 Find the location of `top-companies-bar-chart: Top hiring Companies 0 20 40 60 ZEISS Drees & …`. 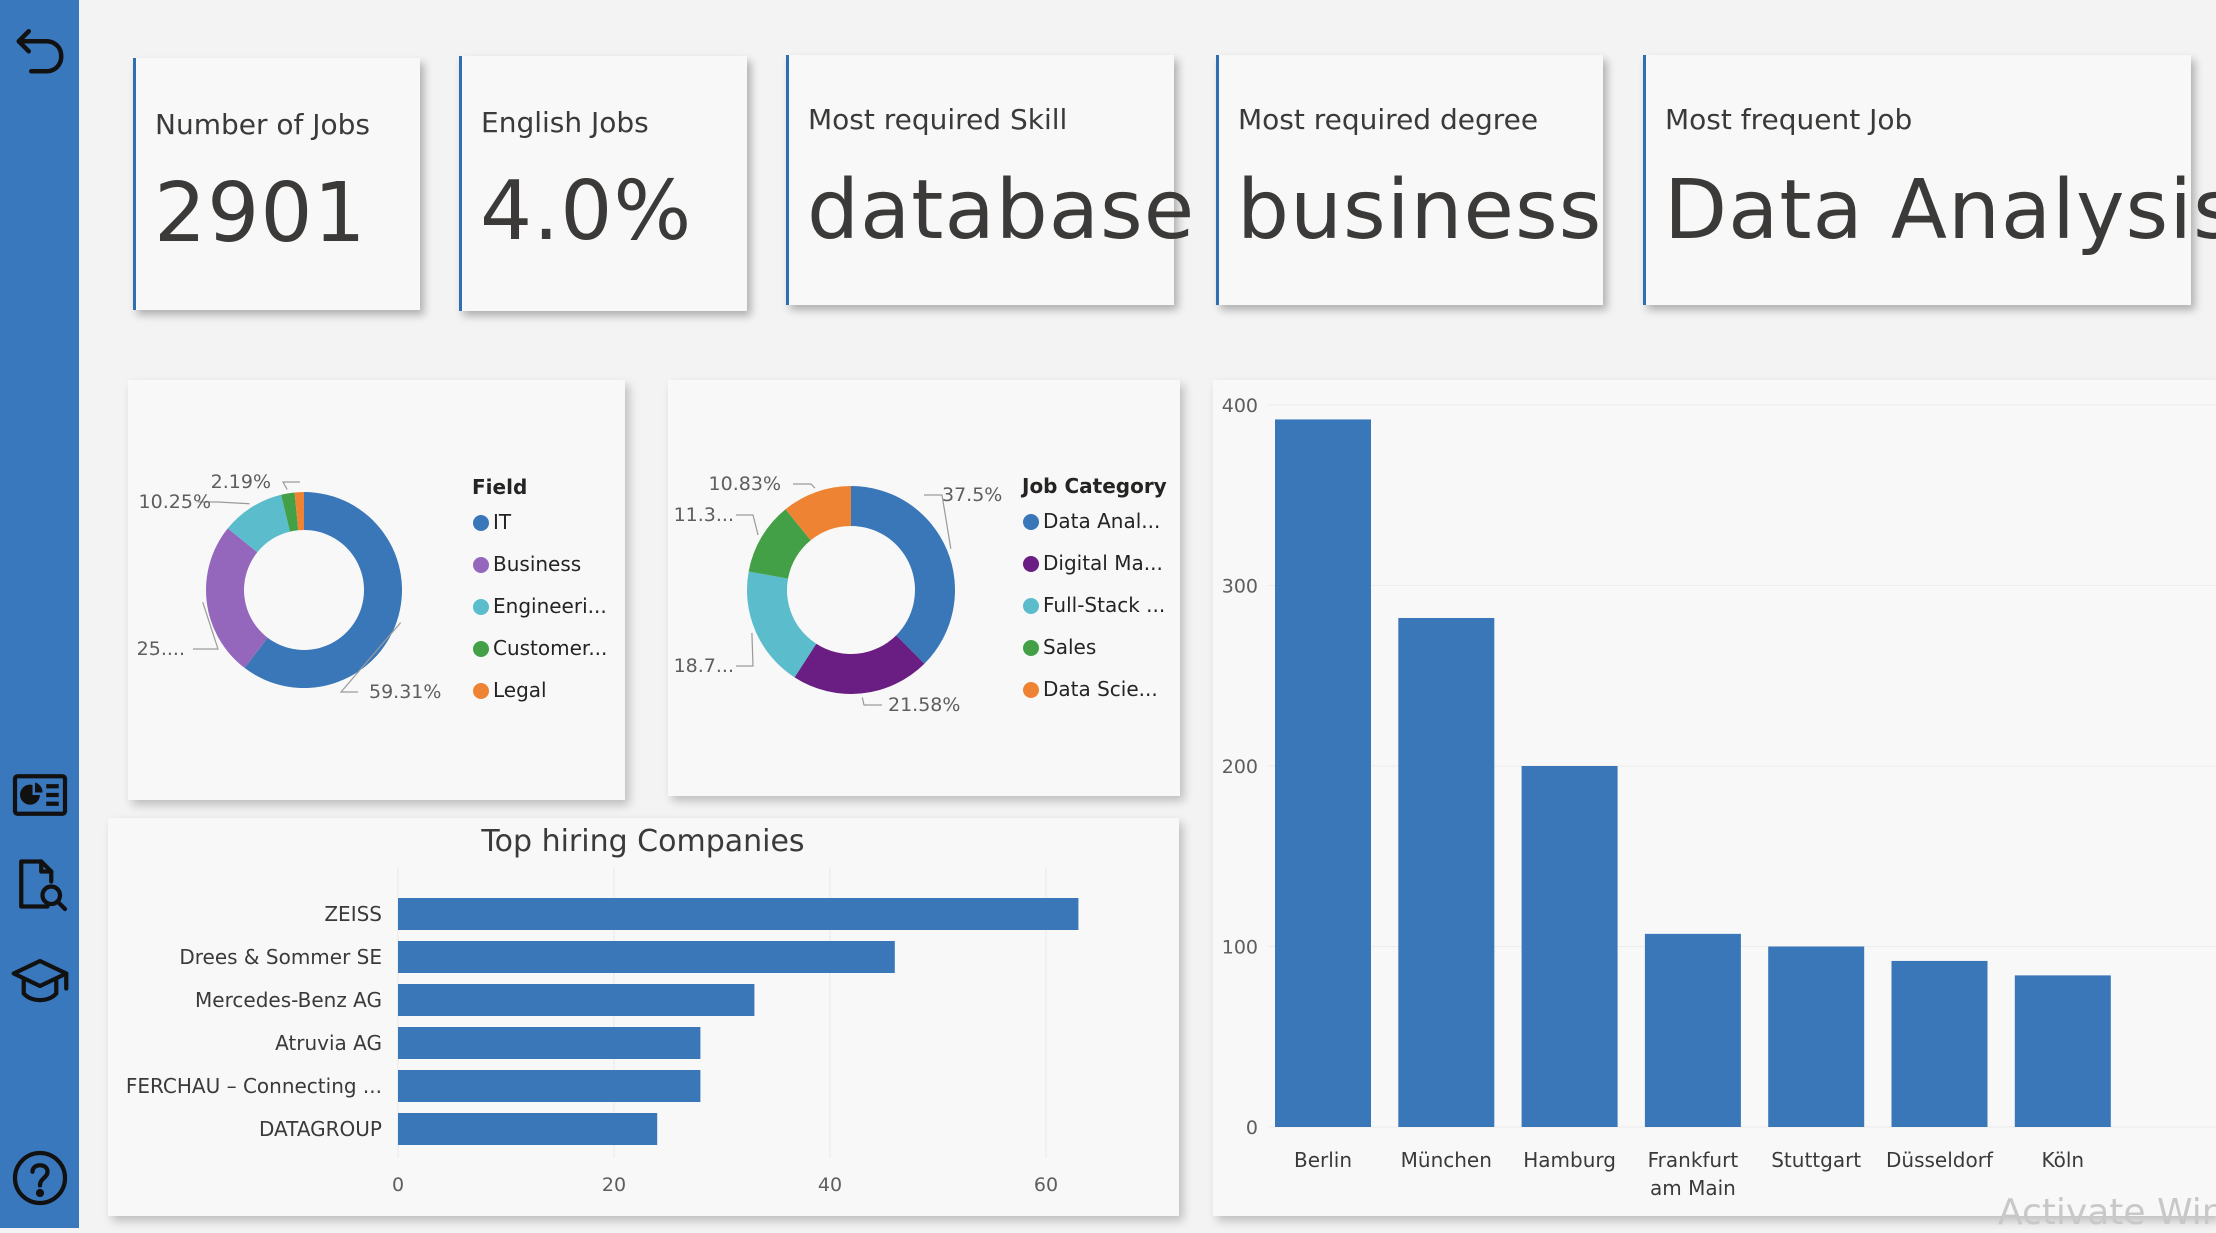

top-companies-bar-chart: Top hiring Companies 0 20 40 60 ZEISS Drees & … is located at coordinates (602, 1010).